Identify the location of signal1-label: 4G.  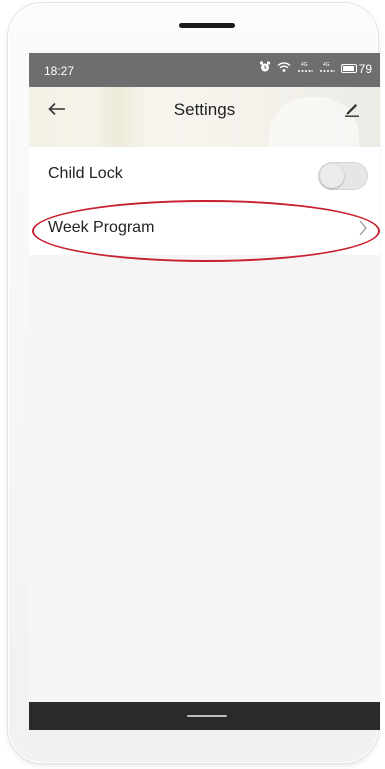
(304, 65).